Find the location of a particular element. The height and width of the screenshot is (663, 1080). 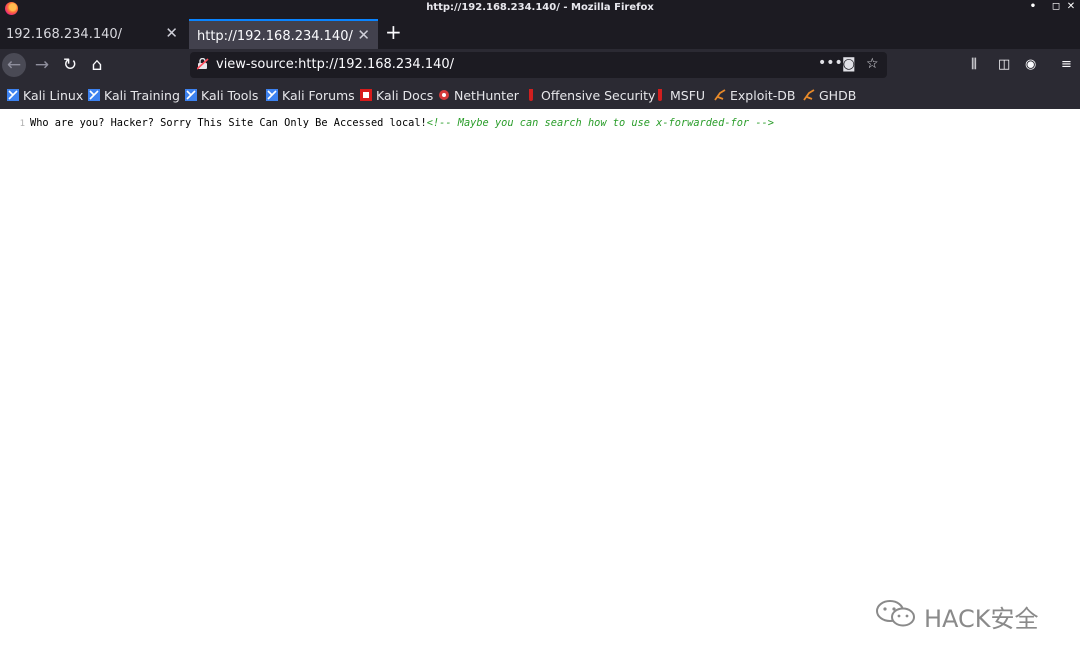

bookmark-offensive-security: Offensive Security is located at coordinates (590, 95).